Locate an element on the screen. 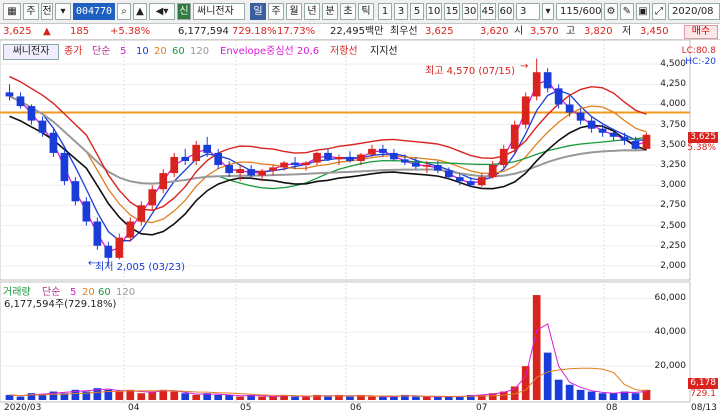 Image resolution: width=720 pixels, height=416 pixels. interval-60-button: 60 is located at coordinates (506, 11).